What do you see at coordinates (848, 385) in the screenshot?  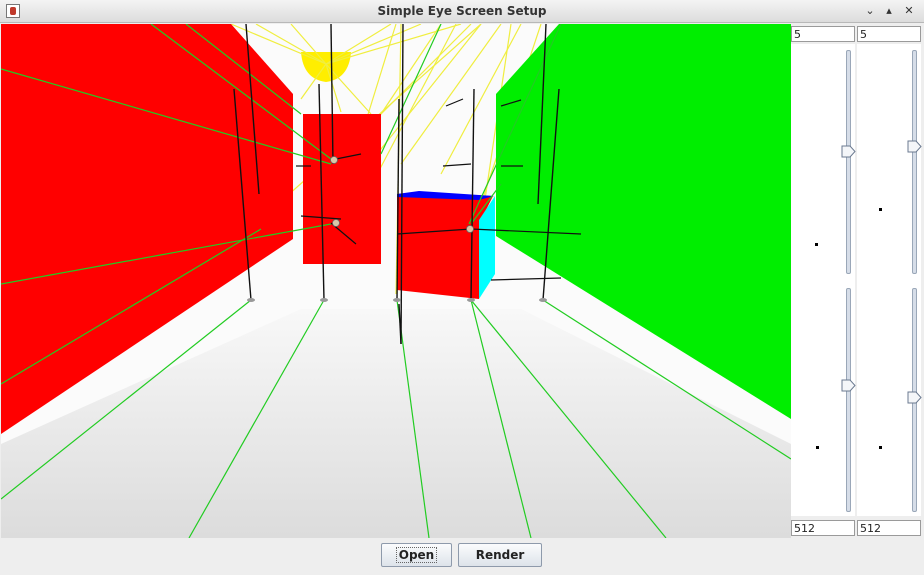 I see `left-lower-slider-thumb` at bounding box center [848, 385].